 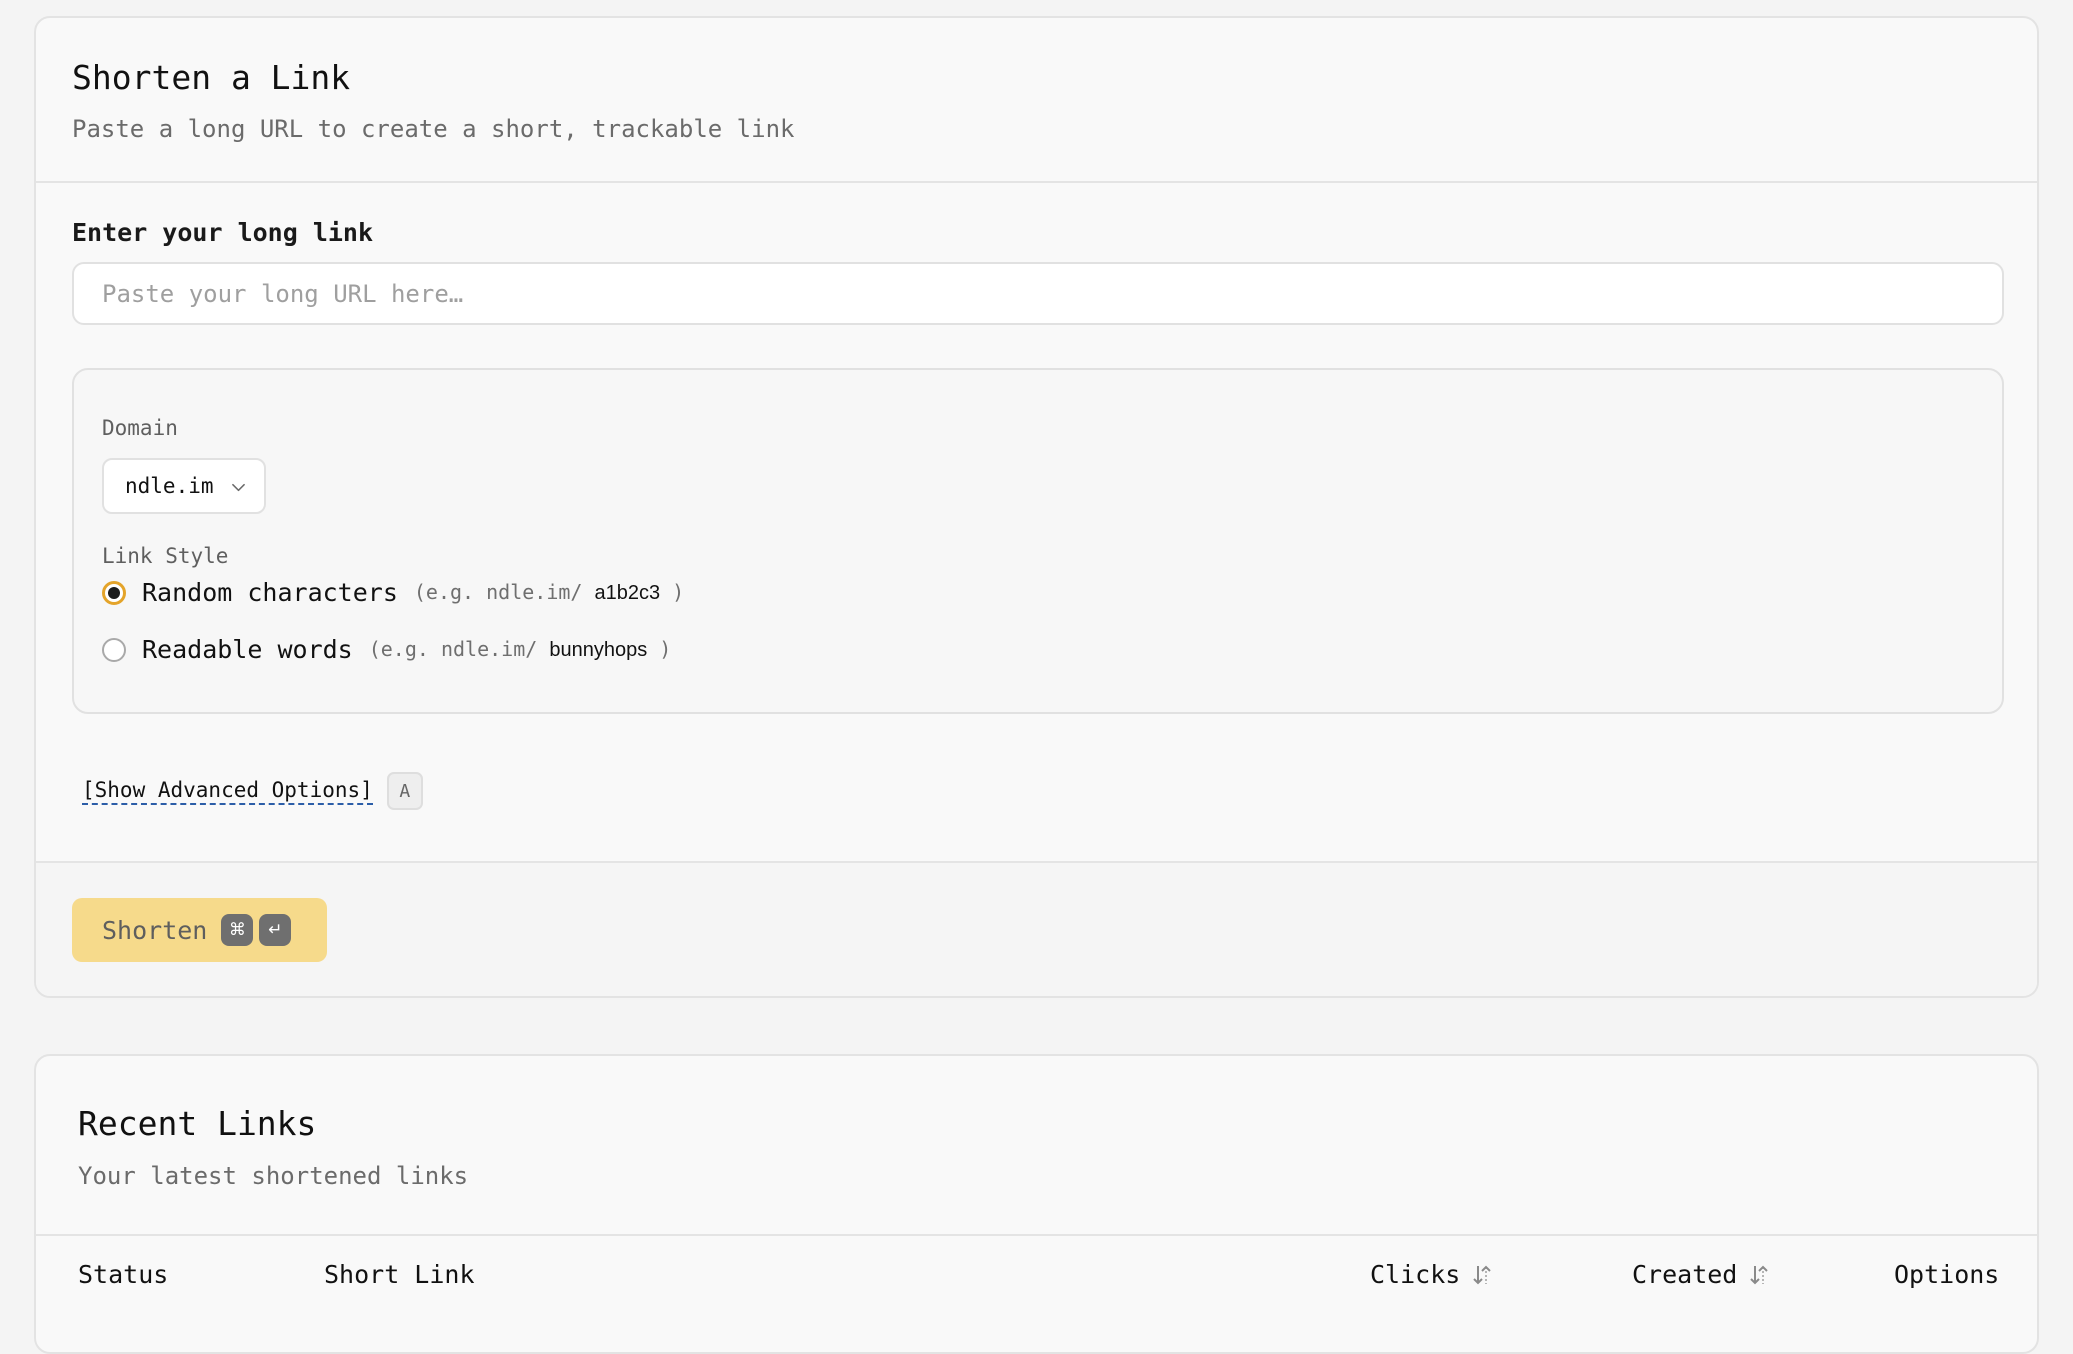 I want to click on command-key-icon: ⌘, so click(x=237, y=930).